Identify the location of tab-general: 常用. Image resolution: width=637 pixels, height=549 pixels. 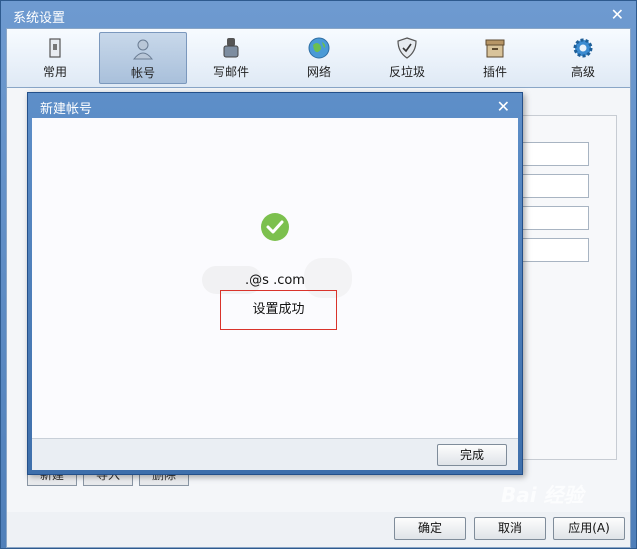
(55, 58).